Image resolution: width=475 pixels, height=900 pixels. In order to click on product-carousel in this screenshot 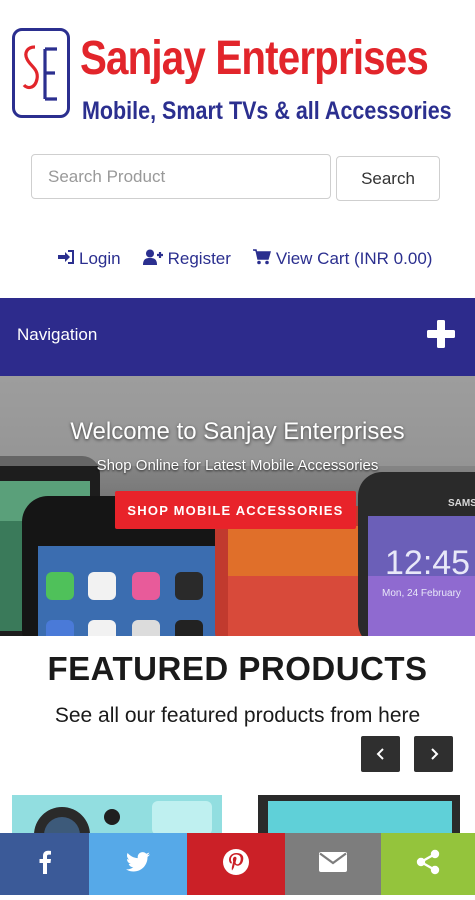, I will do `click(236, 815)`.